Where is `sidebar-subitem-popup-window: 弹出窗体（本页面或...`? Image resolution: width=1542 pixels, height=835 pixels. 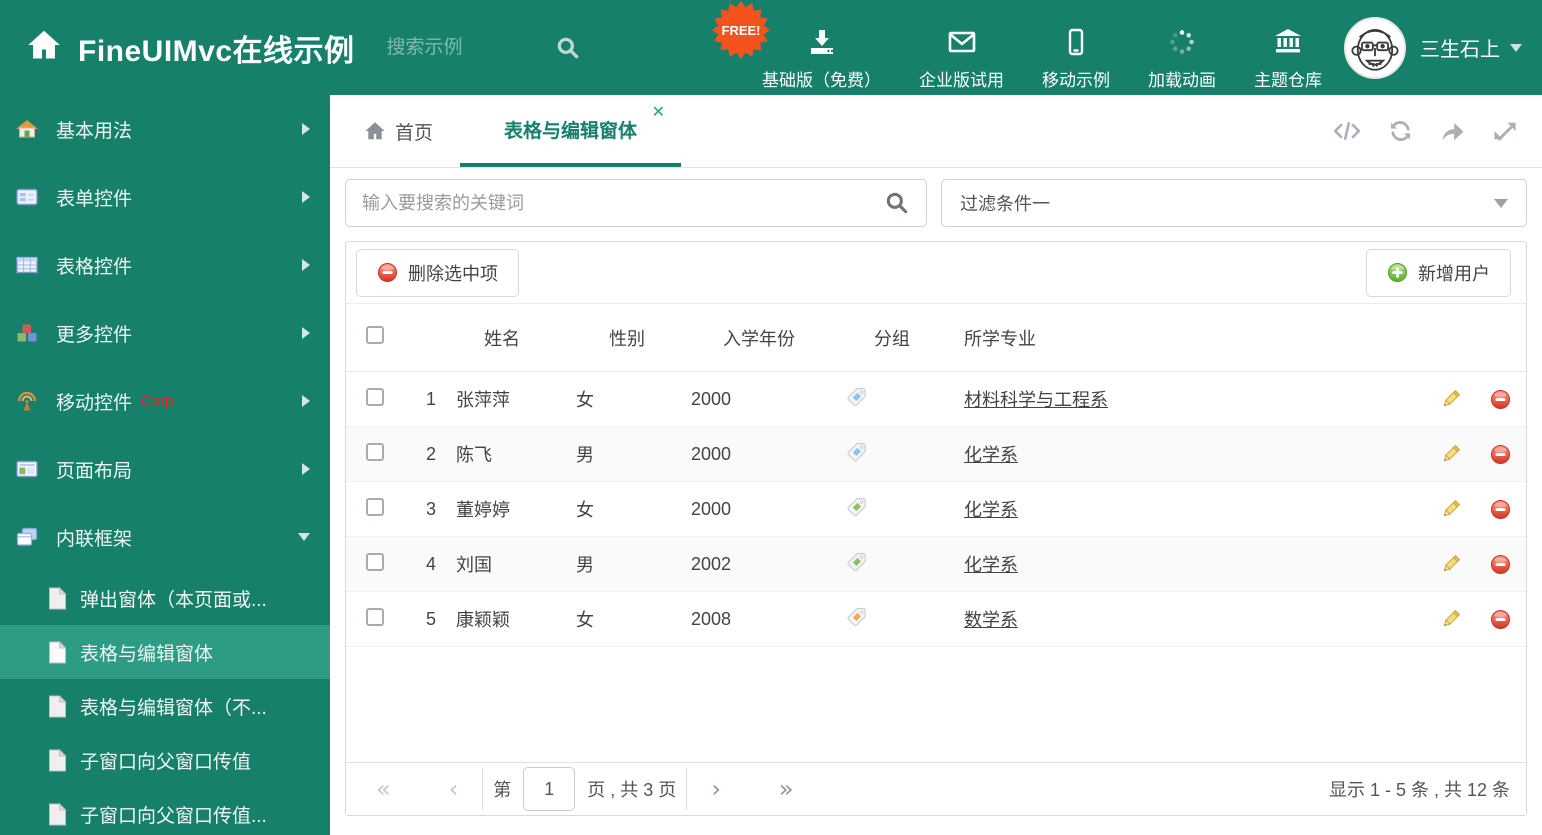 sidebar-subitem-popup-window: 弹出窗体（本页面或... is located at coordinates (165, 598).